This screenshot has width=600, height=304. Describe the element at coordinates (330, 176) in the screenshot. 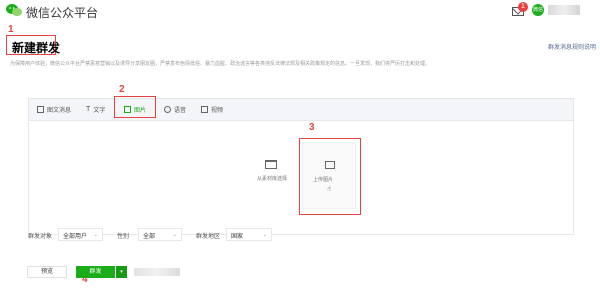

I see `annotation-box-upload` at that location.